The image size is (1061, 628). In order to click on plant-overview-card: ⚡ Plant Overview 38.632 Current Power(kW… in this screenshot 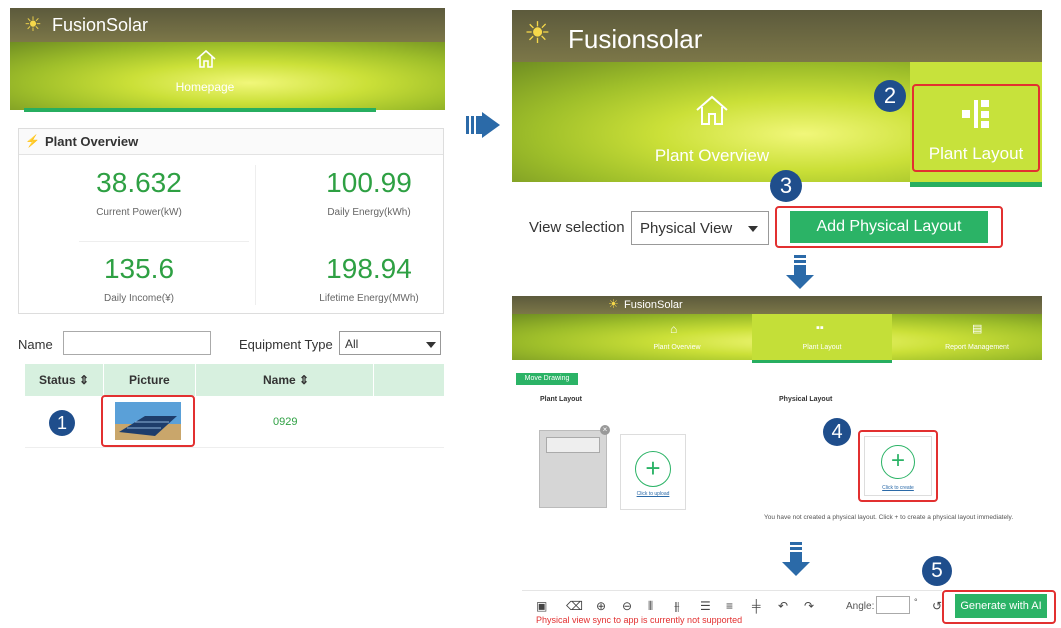, I will do `click(231, 221)`.